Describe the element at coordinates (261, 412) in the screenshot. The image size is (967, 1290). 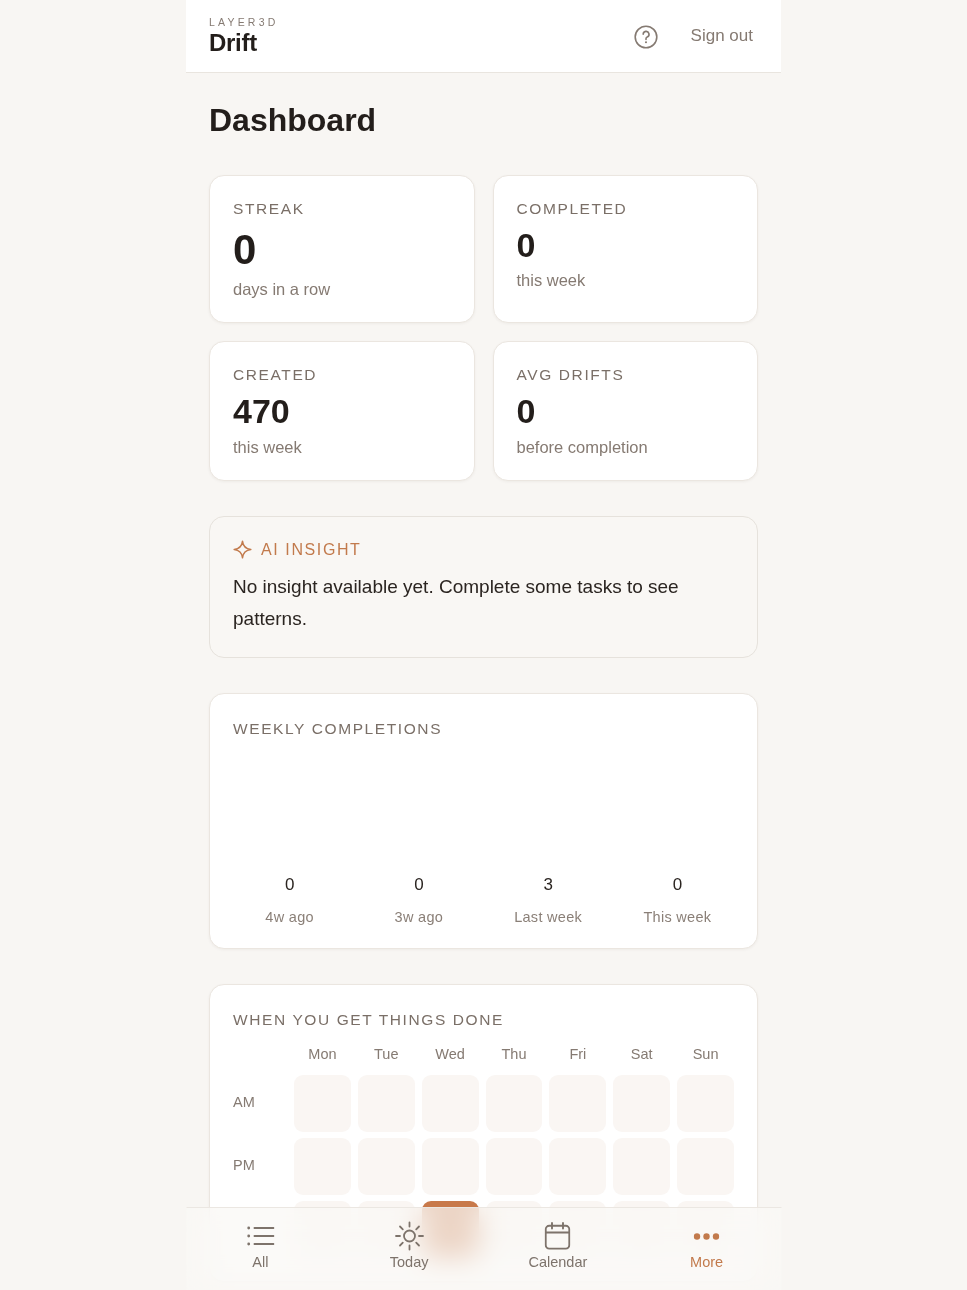
I see `stat-value: 470` at that location.